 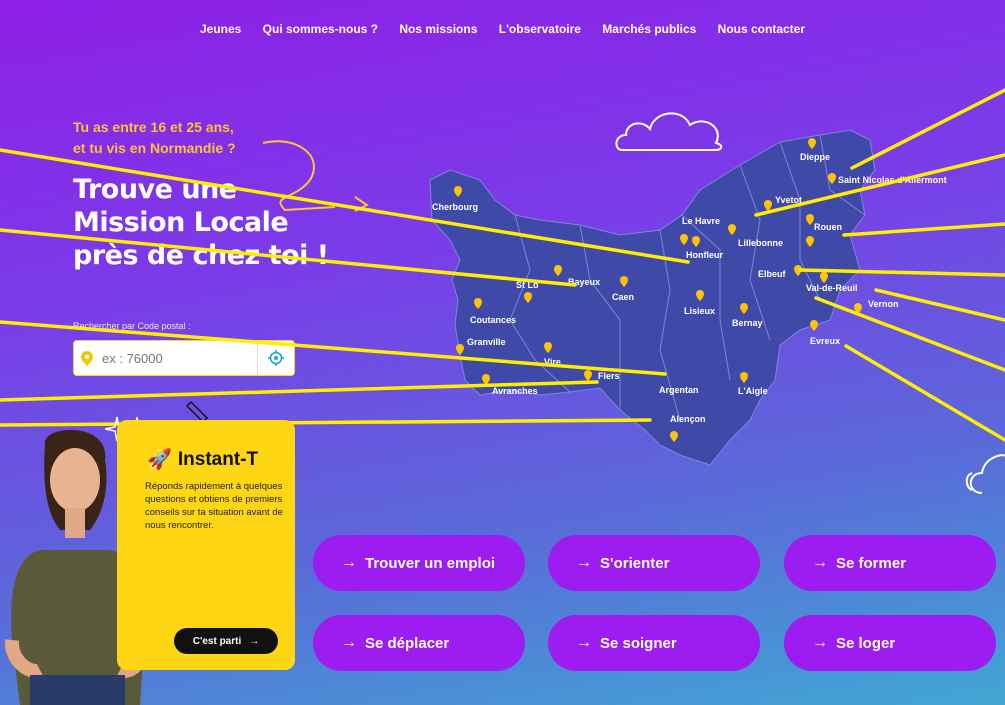 I want to click on cest-parti-button: C'est parti →, so click(x=226, y=641).